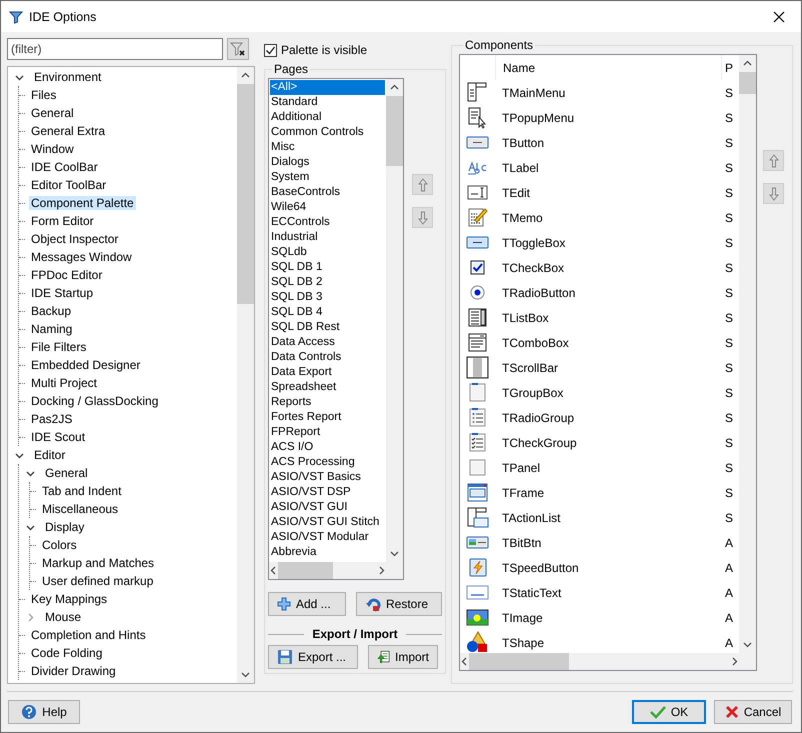 The image size is (802, 733). What do you see at coordinates (94, 401) in the screenshot?
I see `tree-item: Docking / GlassDocking` at bounding box center [94, 401].